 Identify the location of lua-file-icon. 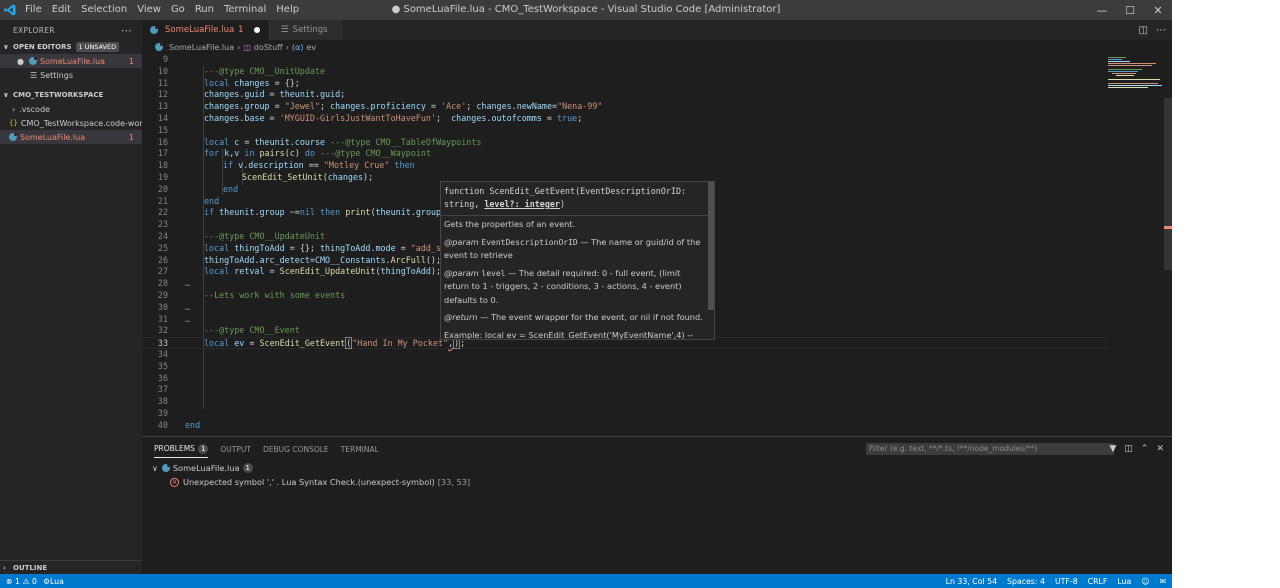
(32, 61).